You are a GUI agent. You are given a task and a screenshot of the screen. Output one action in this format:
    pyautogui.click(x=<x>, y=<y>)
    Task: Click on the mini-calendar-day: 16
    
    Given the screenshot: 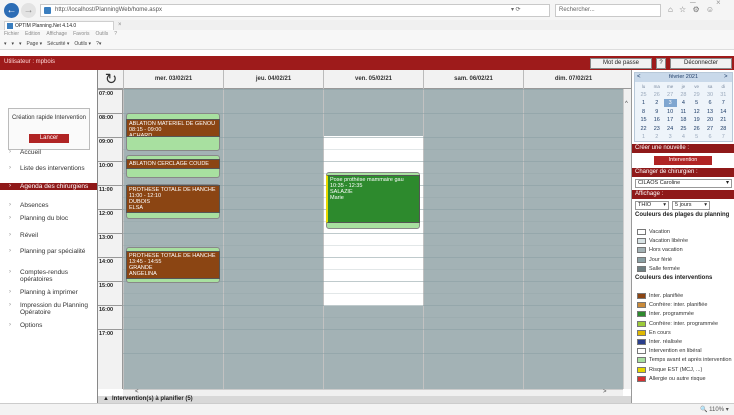 What is the action you would take?
    pyautogui.click(x=656, y=120)
    